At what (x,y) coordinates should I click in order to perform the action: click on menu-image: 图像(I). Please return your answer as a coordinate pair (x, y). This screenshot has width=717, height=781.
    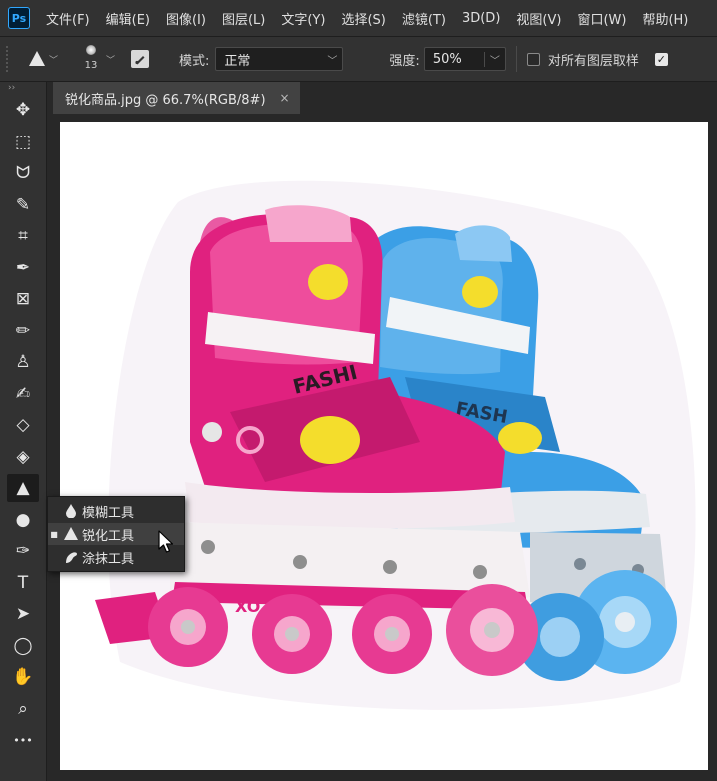
    Looking at the image, I should click on (186, 18).